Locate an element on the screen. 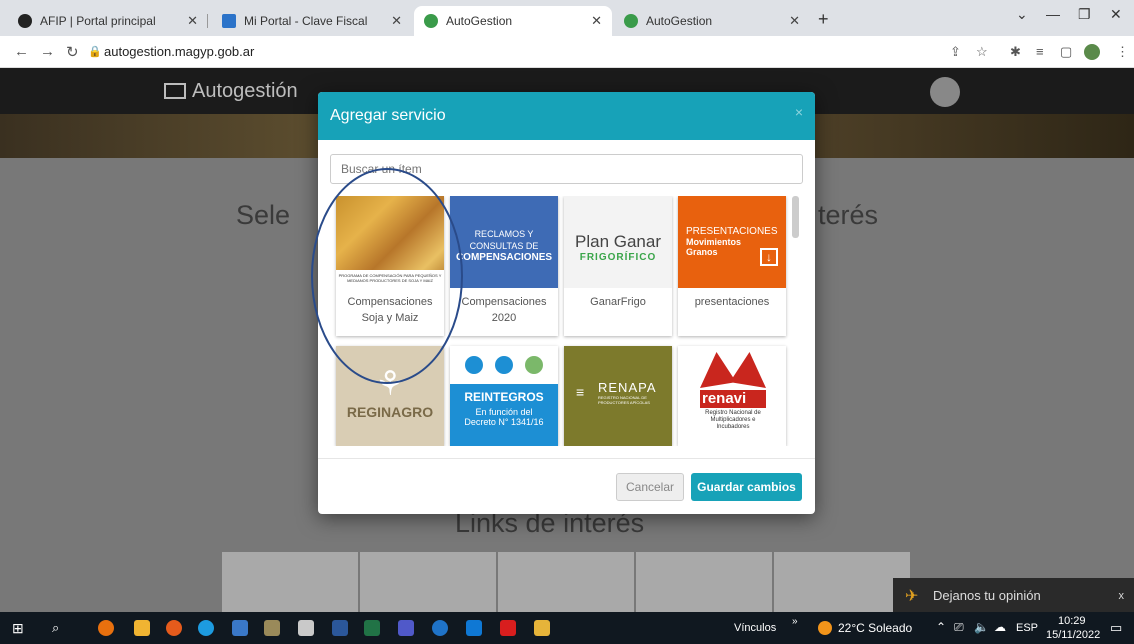  bg-title-right: terés is located at coordinates (848, 215).